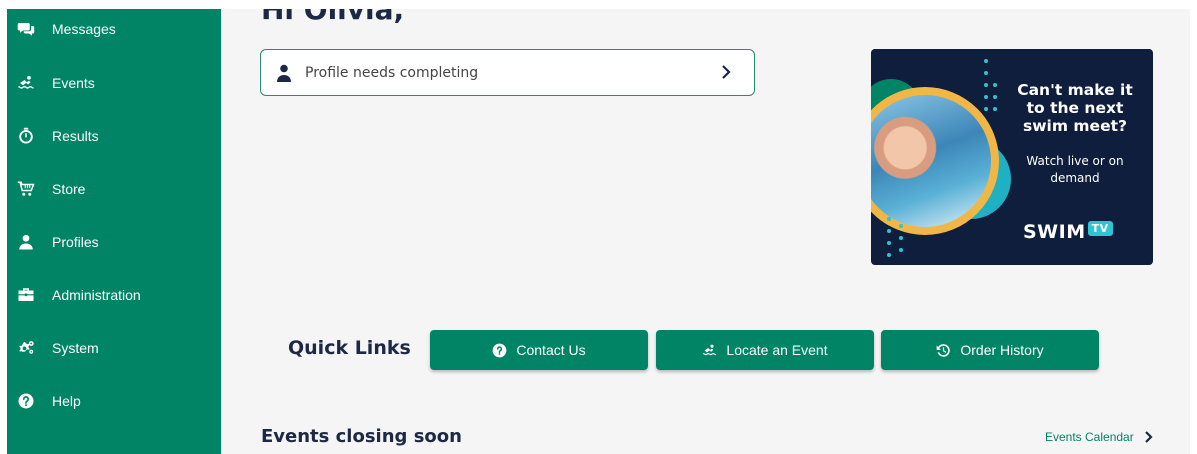  I want to click on chat-bubbles-icon, so click(26, 29).